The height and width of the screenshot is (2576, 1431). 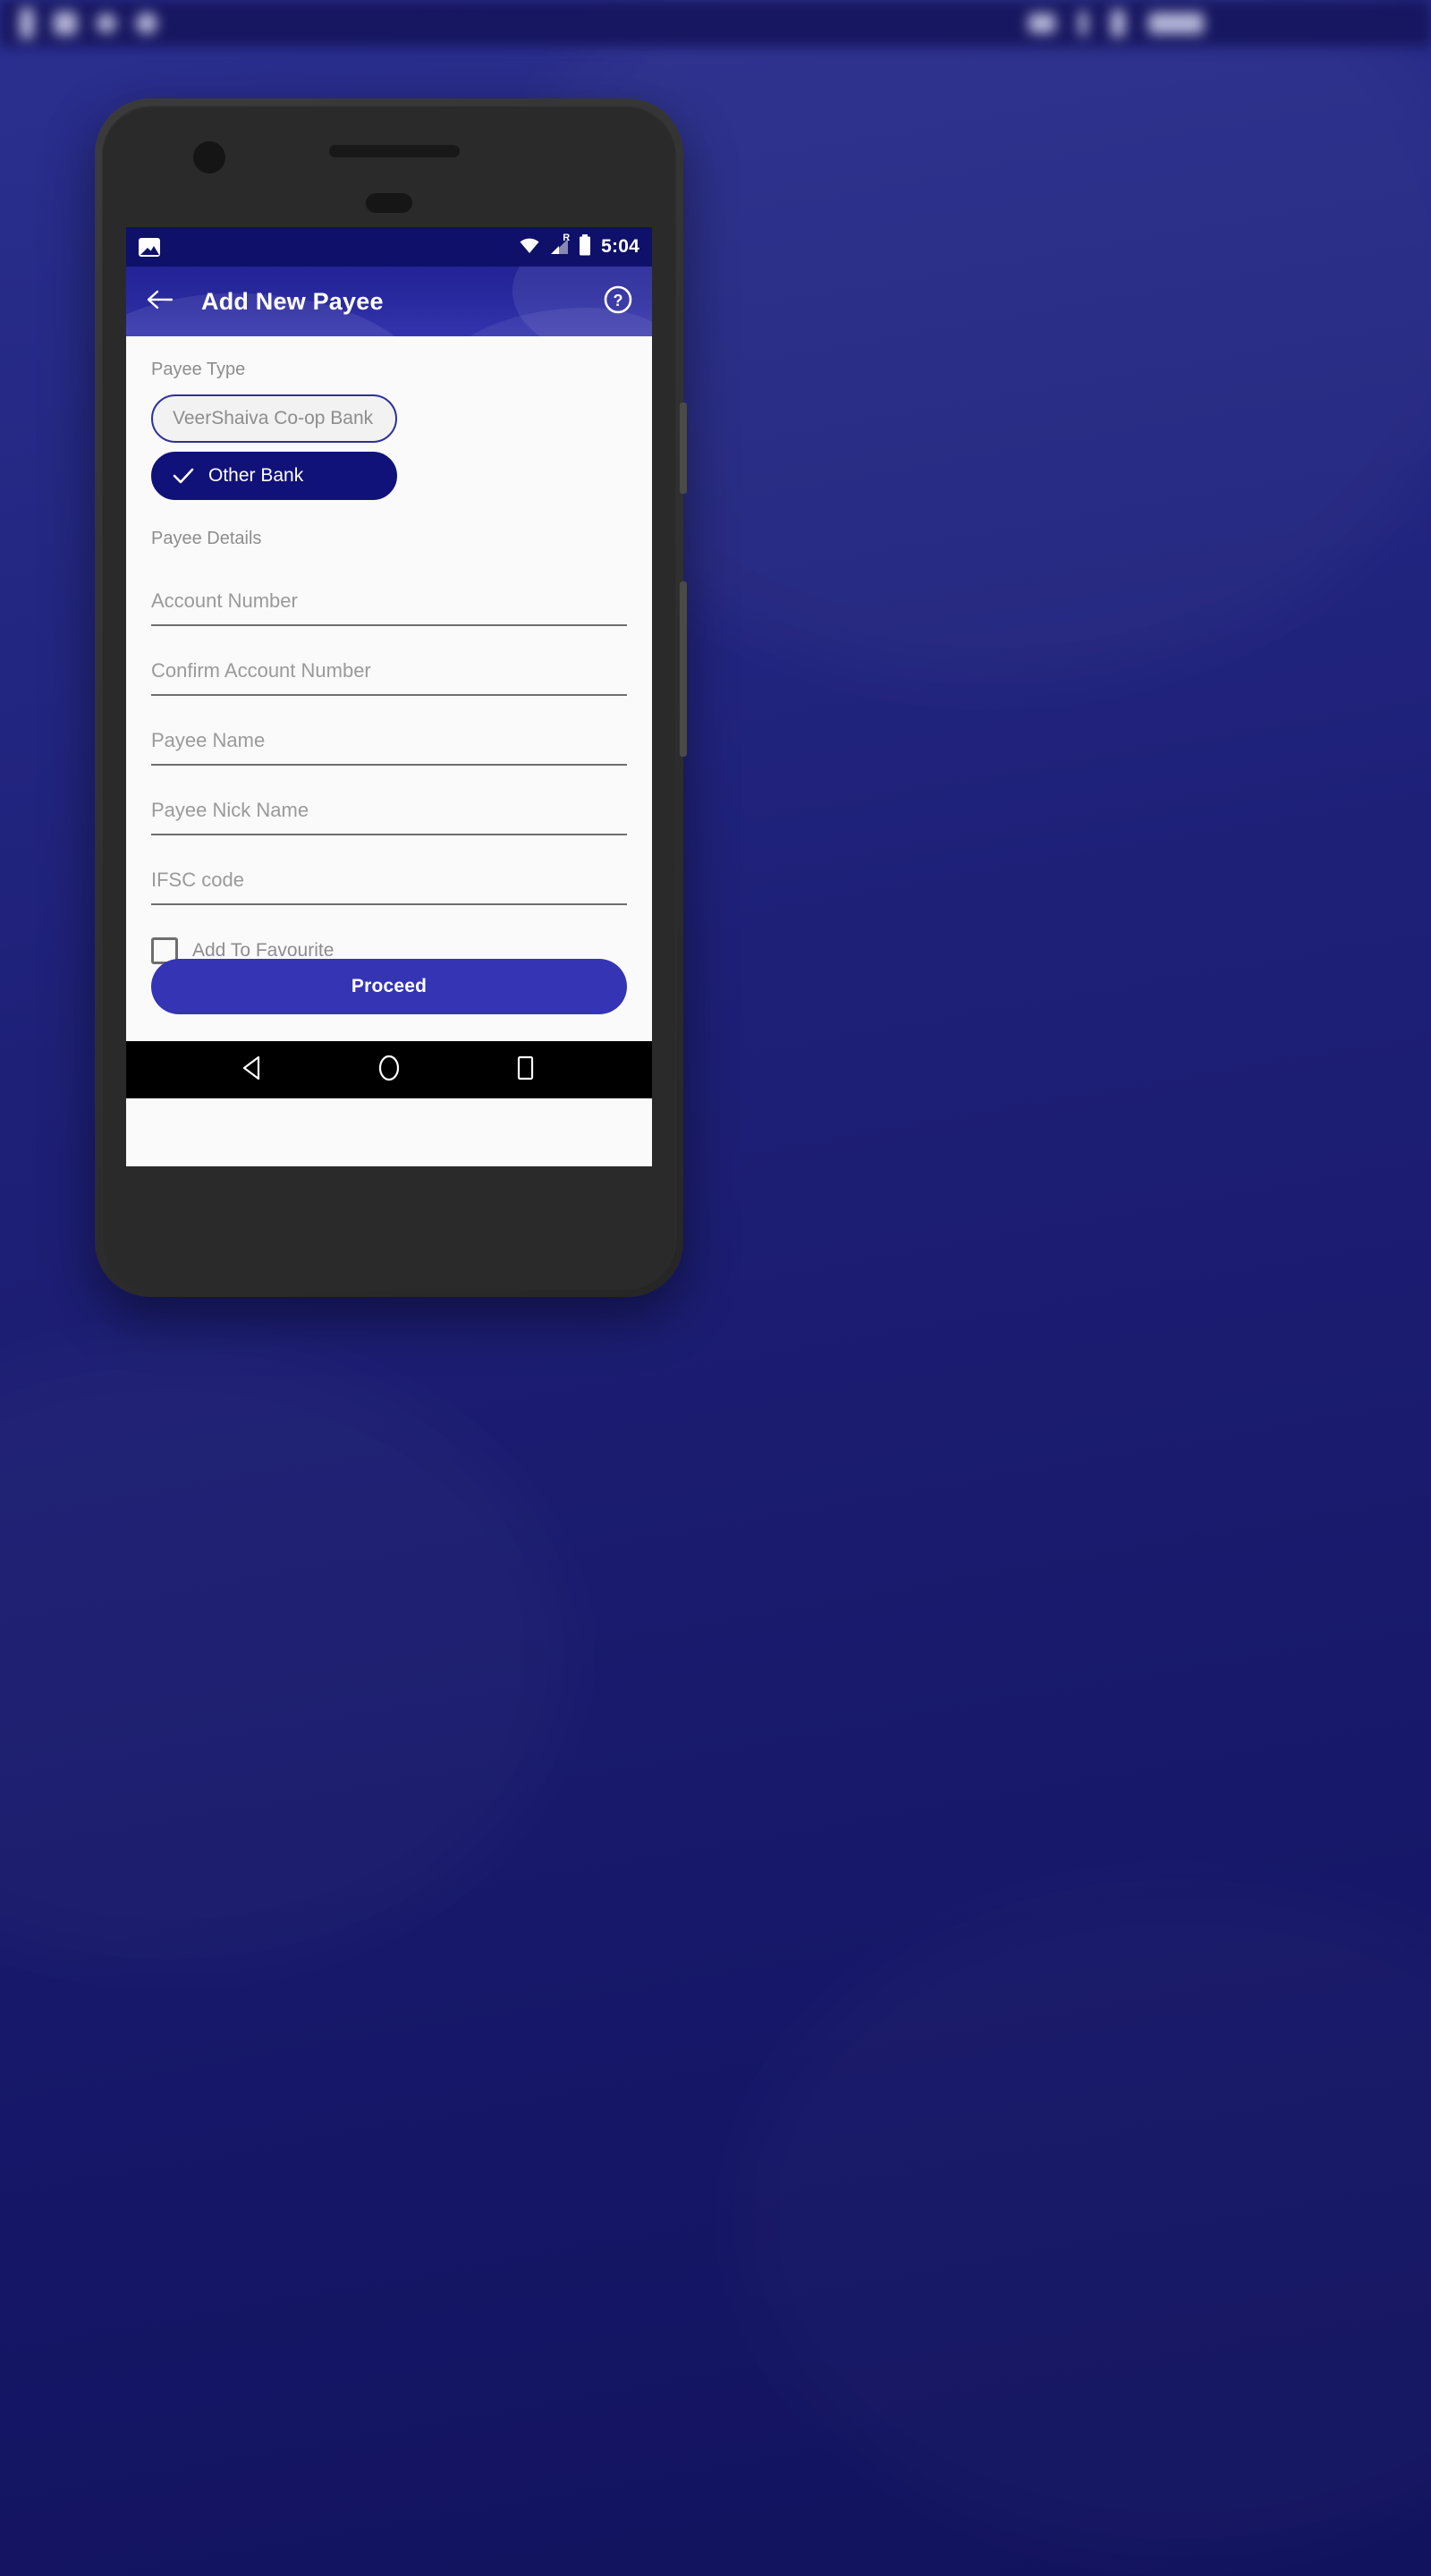 I want to click on account-number-input, so click(x=389, y=601).